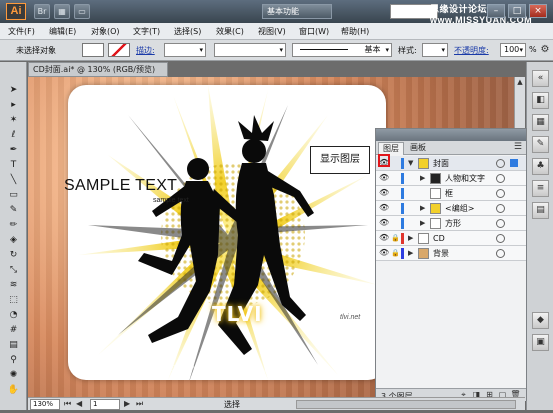 This screenshot has width=553, height=413. Describe the element at coordinates (540, 210) in the screenshot. I see `gradient-panel-icon: ▤` at that location.